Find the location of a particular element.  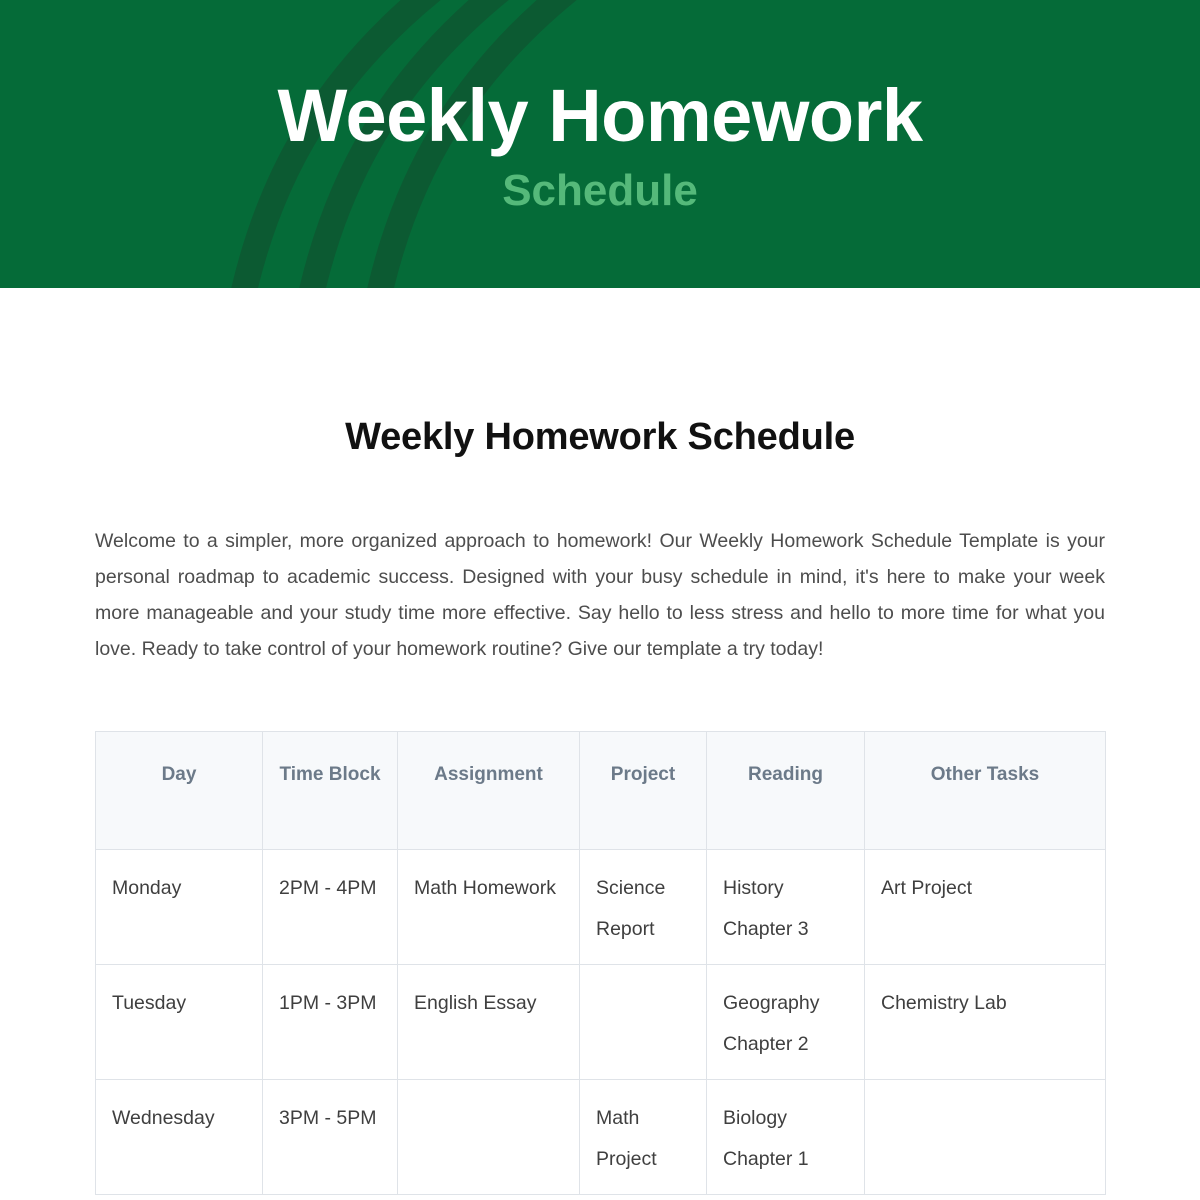

cell-time-block: 2PM - 4PM is located at coordinates (330, 906).